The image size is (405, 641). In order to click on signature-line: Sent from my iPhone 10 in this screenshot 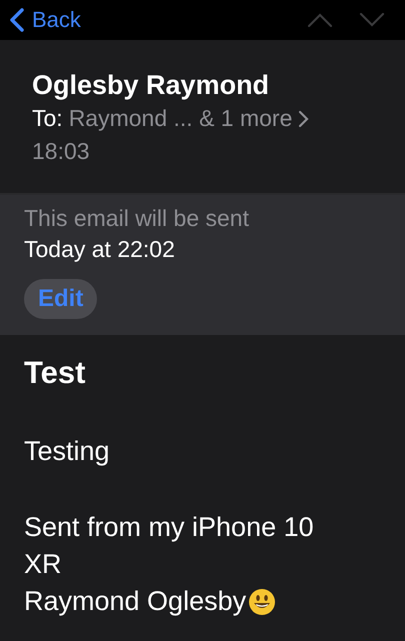, I will do `click(169, 527)`.